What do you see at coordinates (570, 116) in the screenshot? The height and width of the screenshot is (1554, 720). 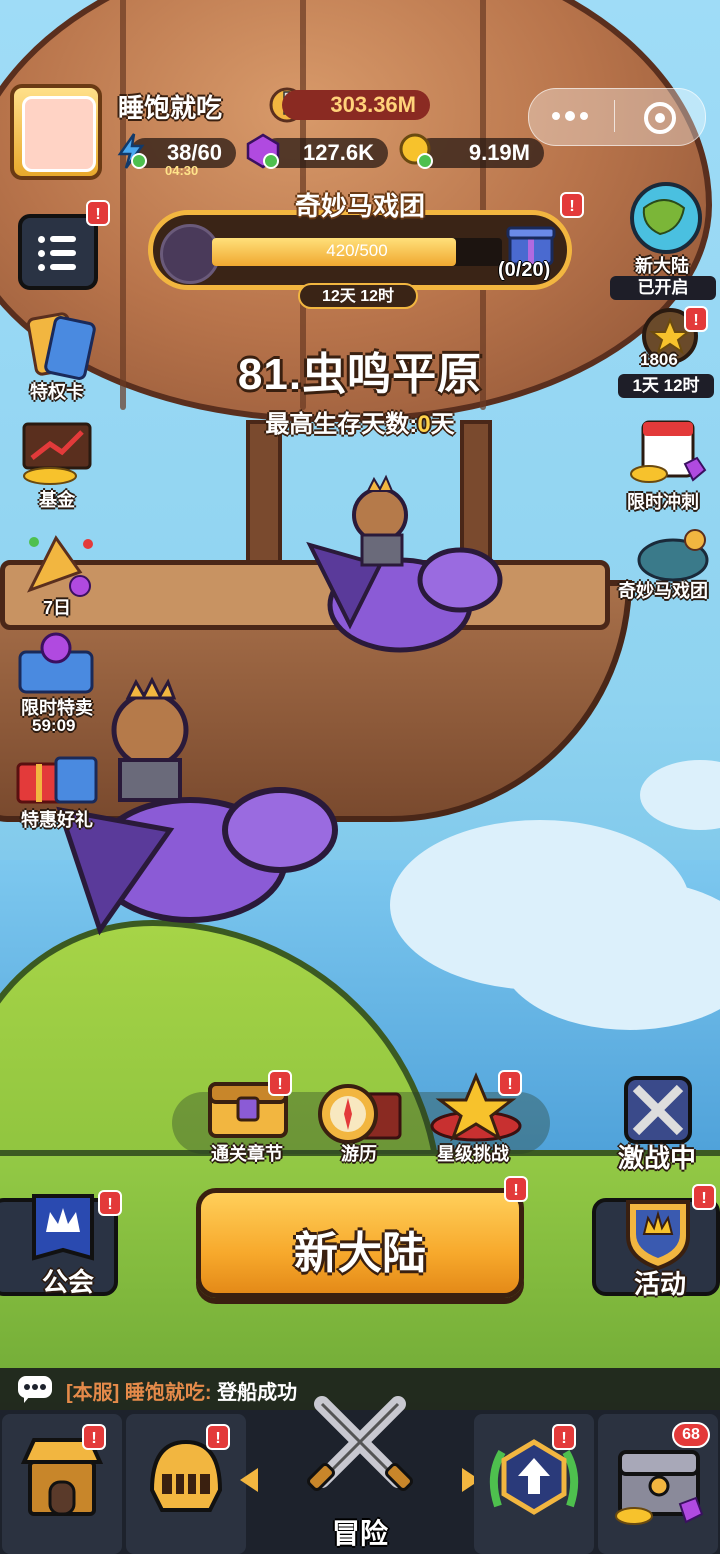 I see `dots-icon` at bounding box center [570, 116].